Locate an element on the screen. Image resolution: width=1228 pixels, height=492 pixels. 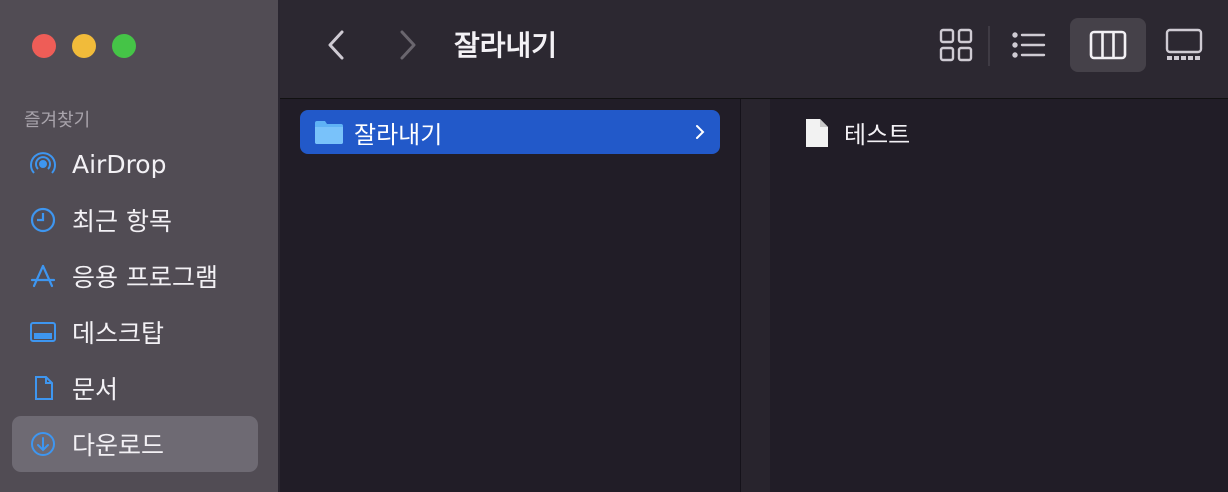
list-icon is located at coordinates (1029, 45).